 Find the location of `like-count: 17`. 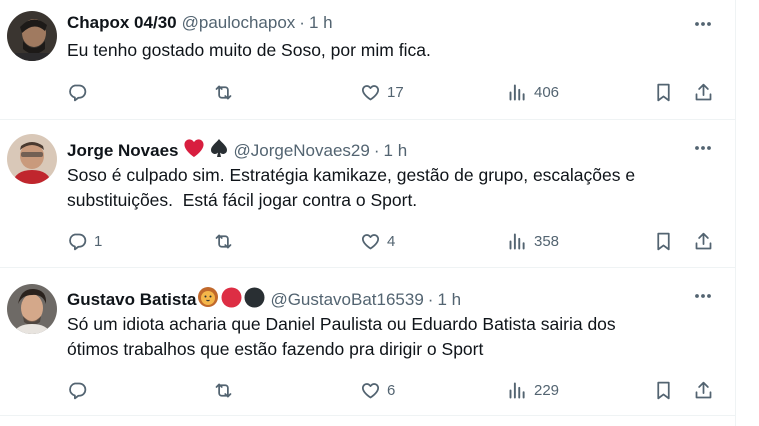

like-count: 17 is located at coordinates (395, 92).